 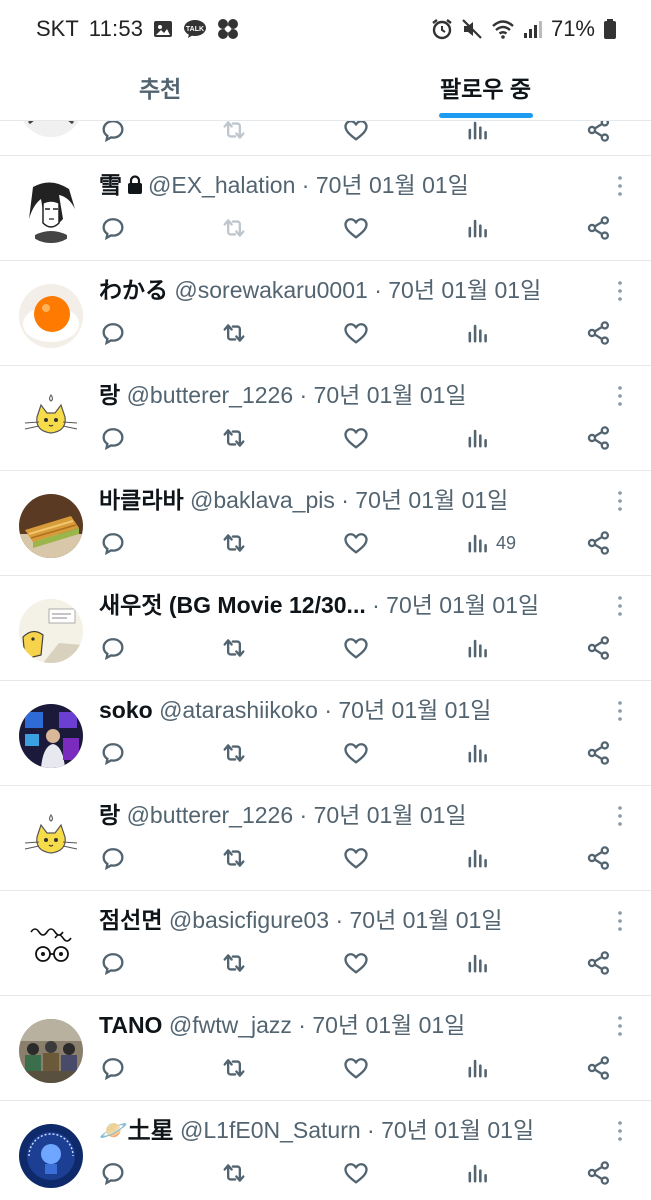 I want to click on user-handle: @atarashiikoko, so click(x=238, y=710).